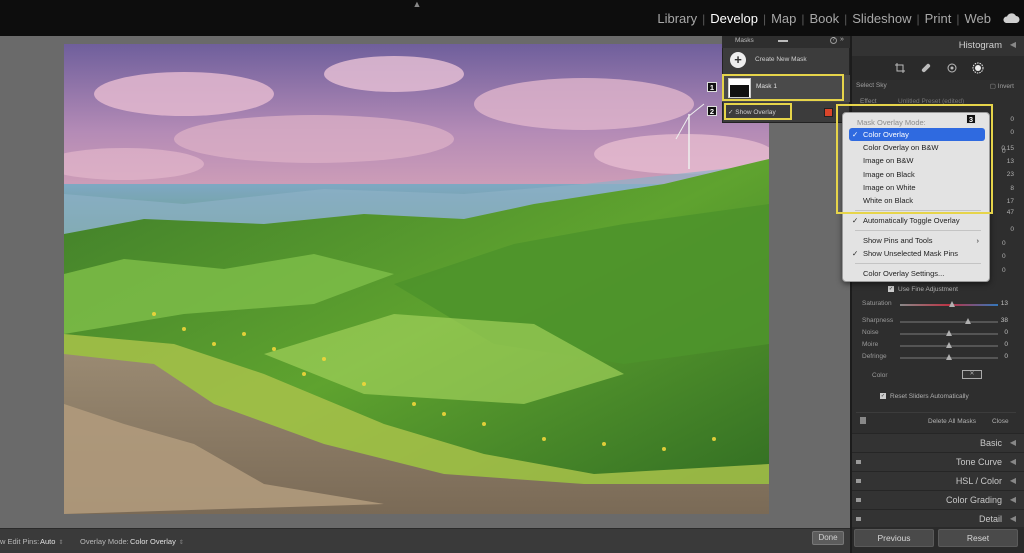  I want to click on edit-pins-label: w Edit Pins:, so click(20, 541).